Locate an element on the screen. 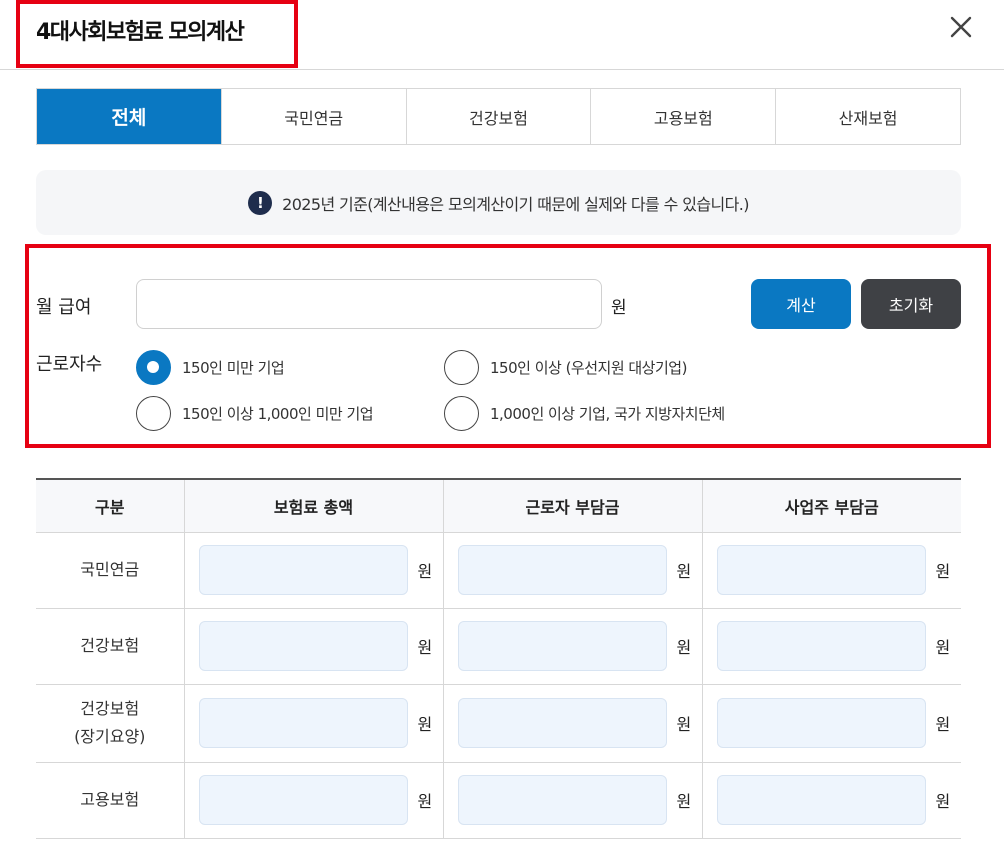  row-label-line2: (장기요양) is located at coordinates (110, 736).